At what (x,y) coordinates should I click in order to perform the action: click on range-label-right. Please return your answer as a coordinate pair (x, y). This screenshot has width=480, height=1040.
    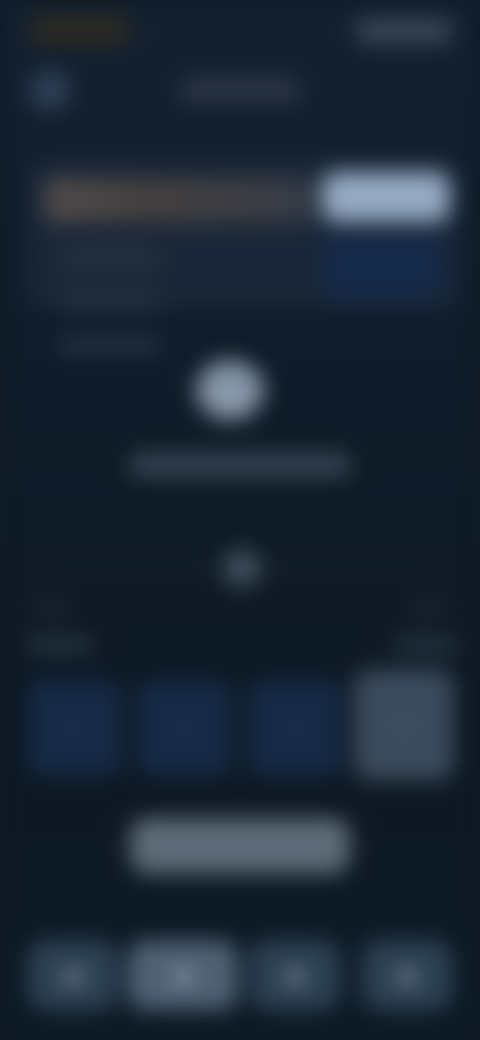
    Looking at the image, I should click on (426, 645).